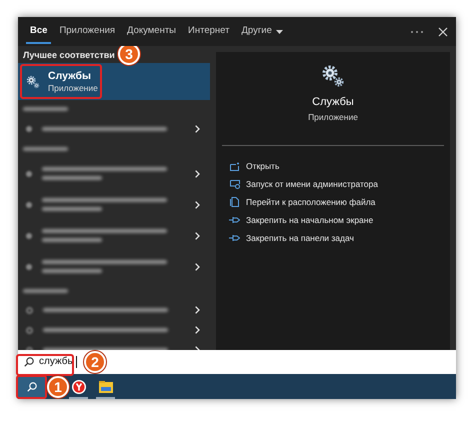  I want to click on more-icon, so click(417, 32).